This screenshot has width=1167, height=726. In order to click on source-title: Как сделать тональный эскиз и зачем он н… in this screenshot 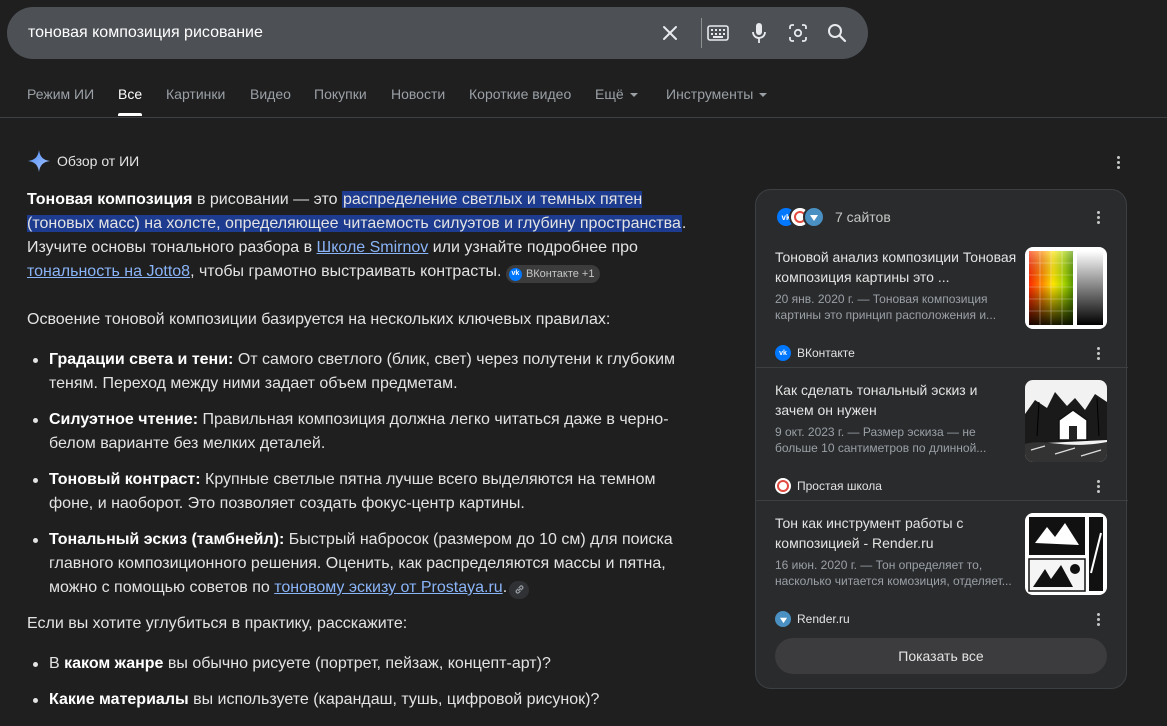, I will do `click(897, 400)`.